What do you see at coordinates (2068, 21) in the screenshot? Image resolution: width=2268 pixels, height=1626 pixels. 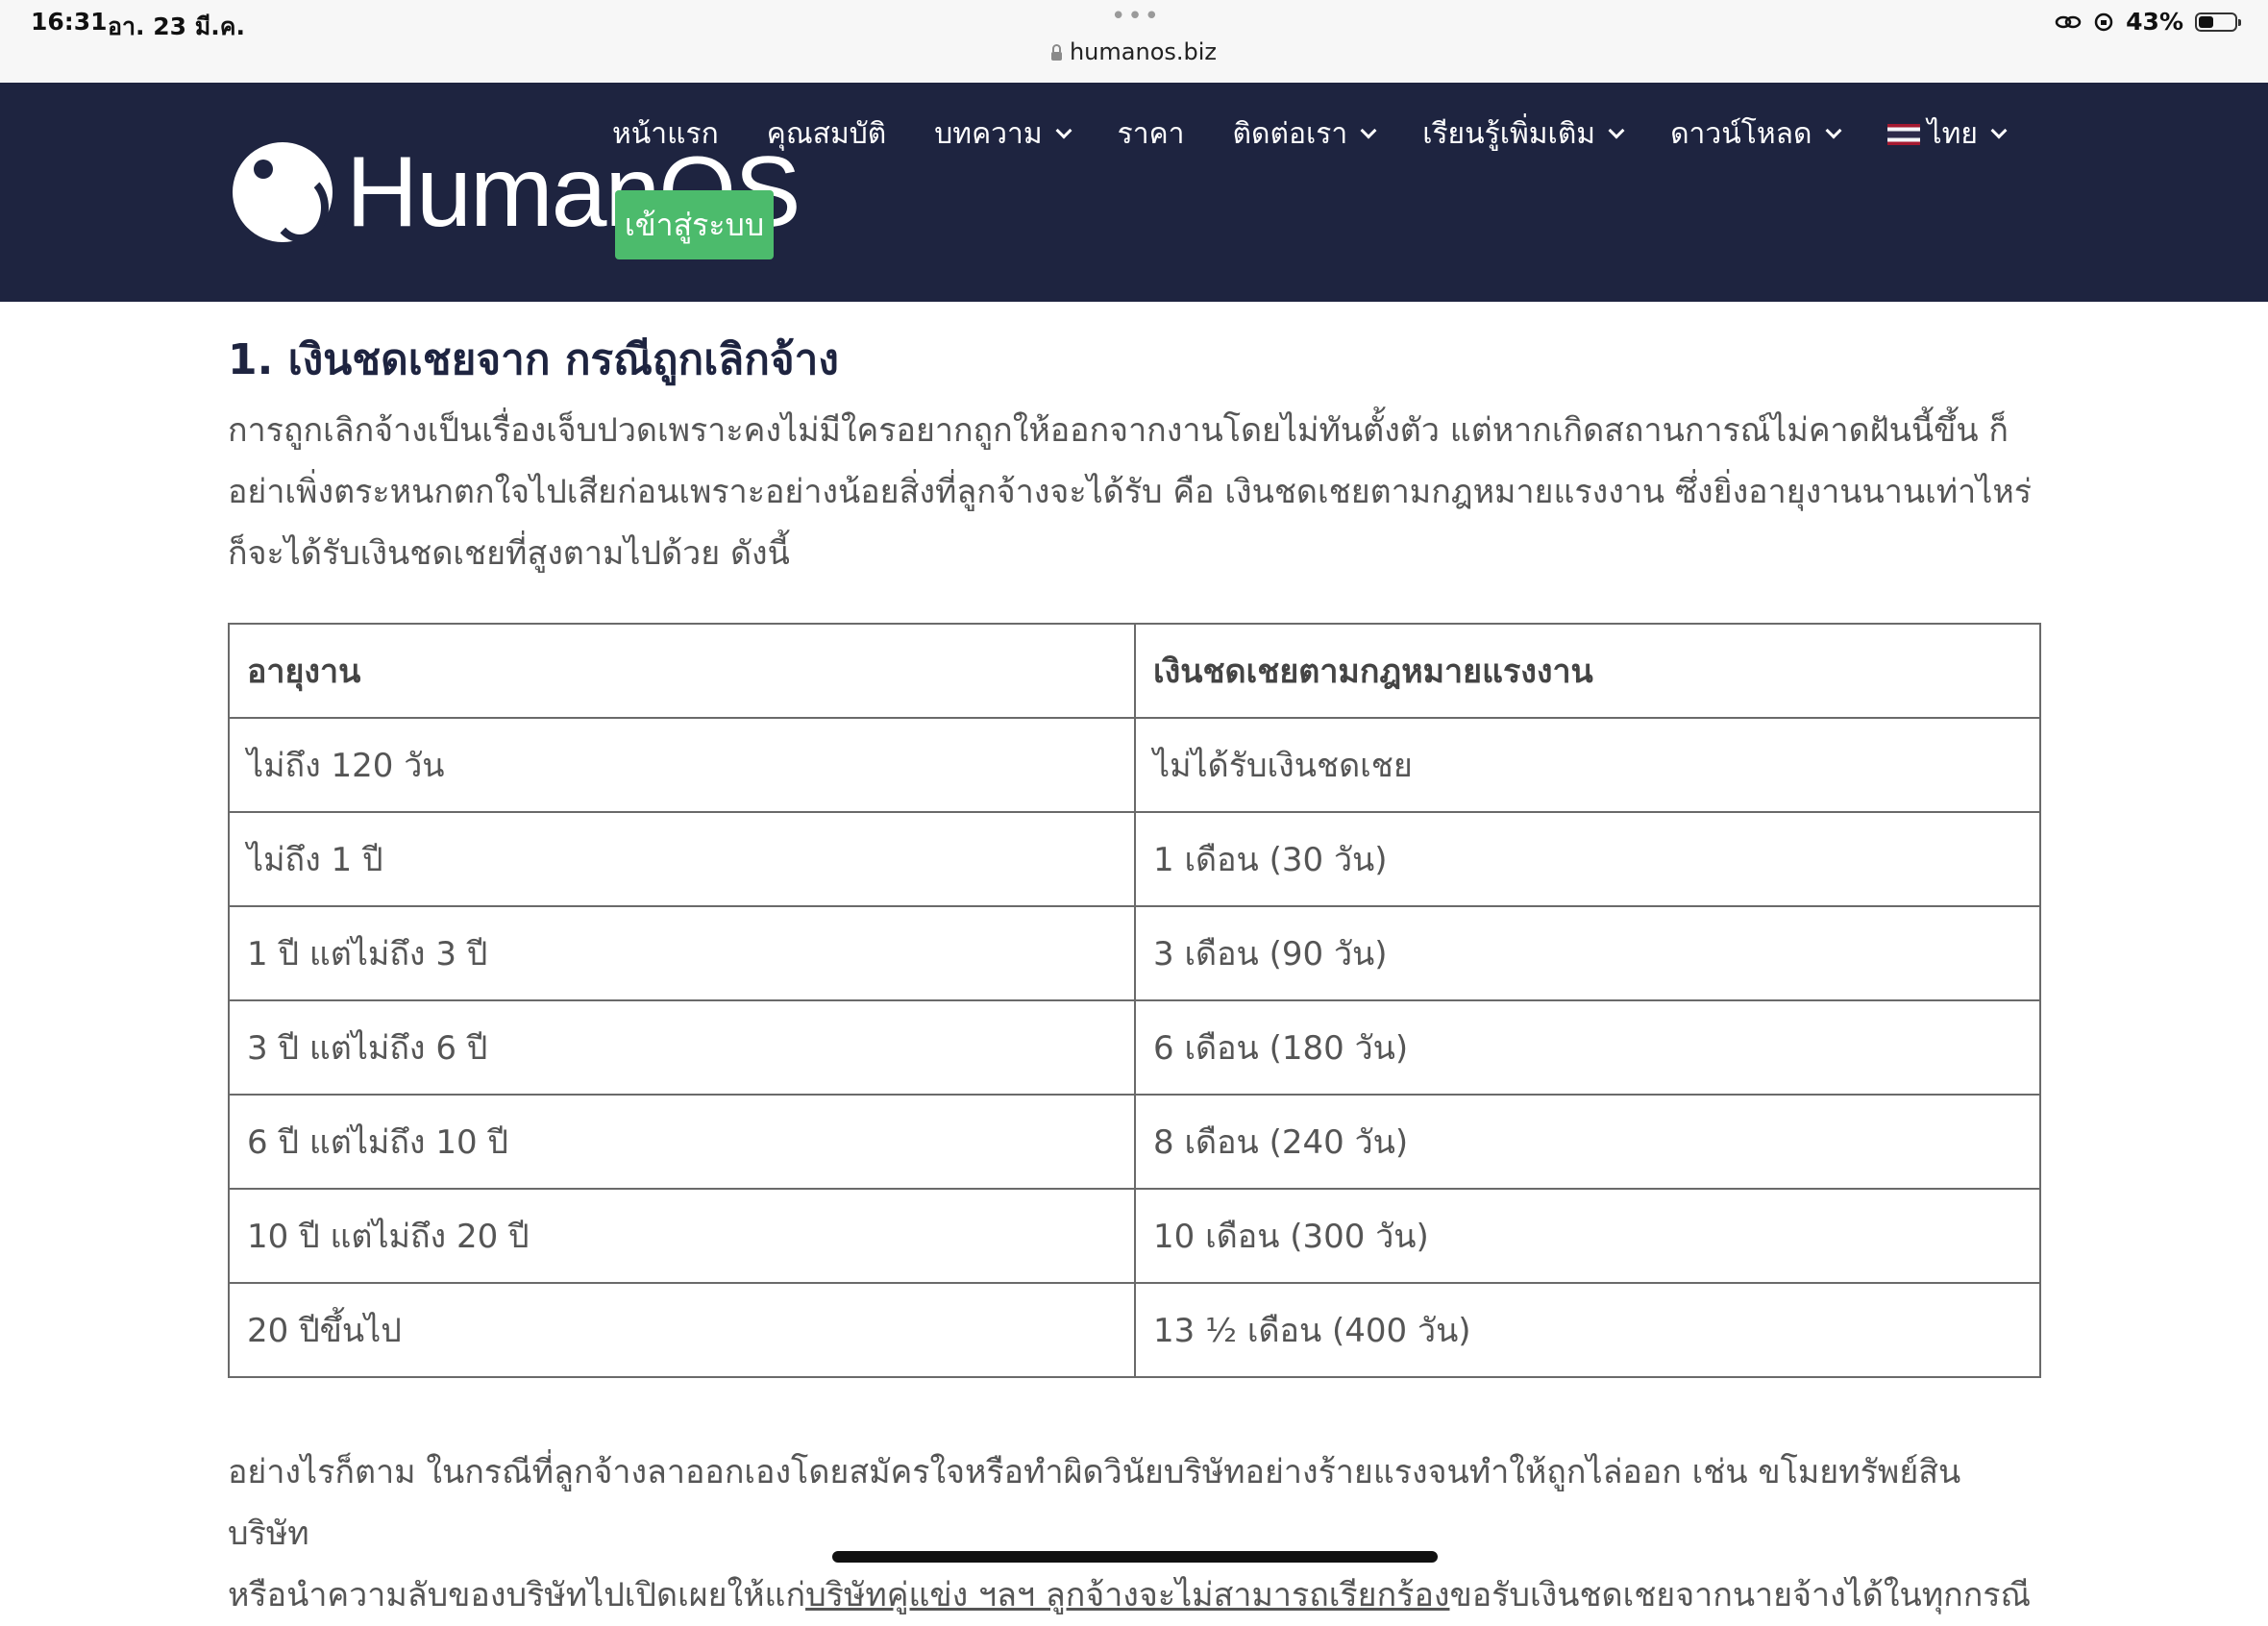 I see `link-icon` at bounding box center [2068, 21].